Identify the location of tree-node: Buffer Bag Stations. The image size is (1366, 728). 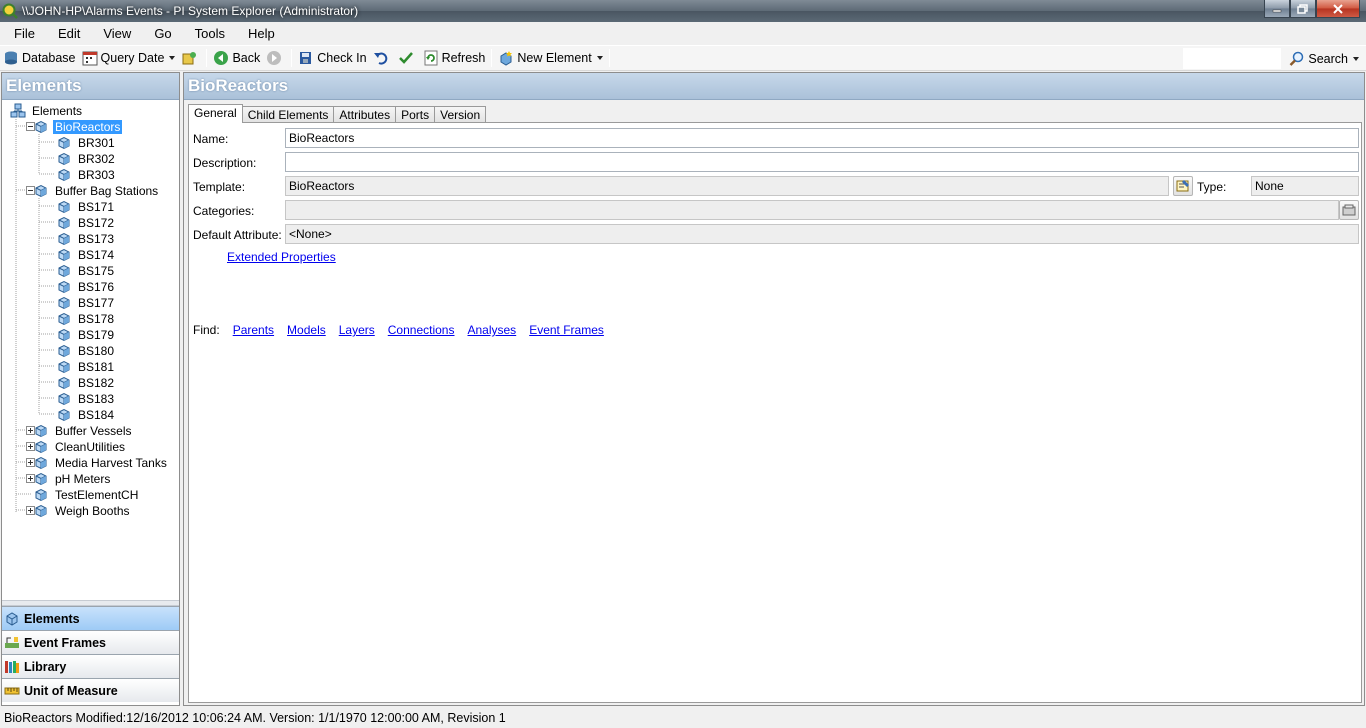
(93, 191).